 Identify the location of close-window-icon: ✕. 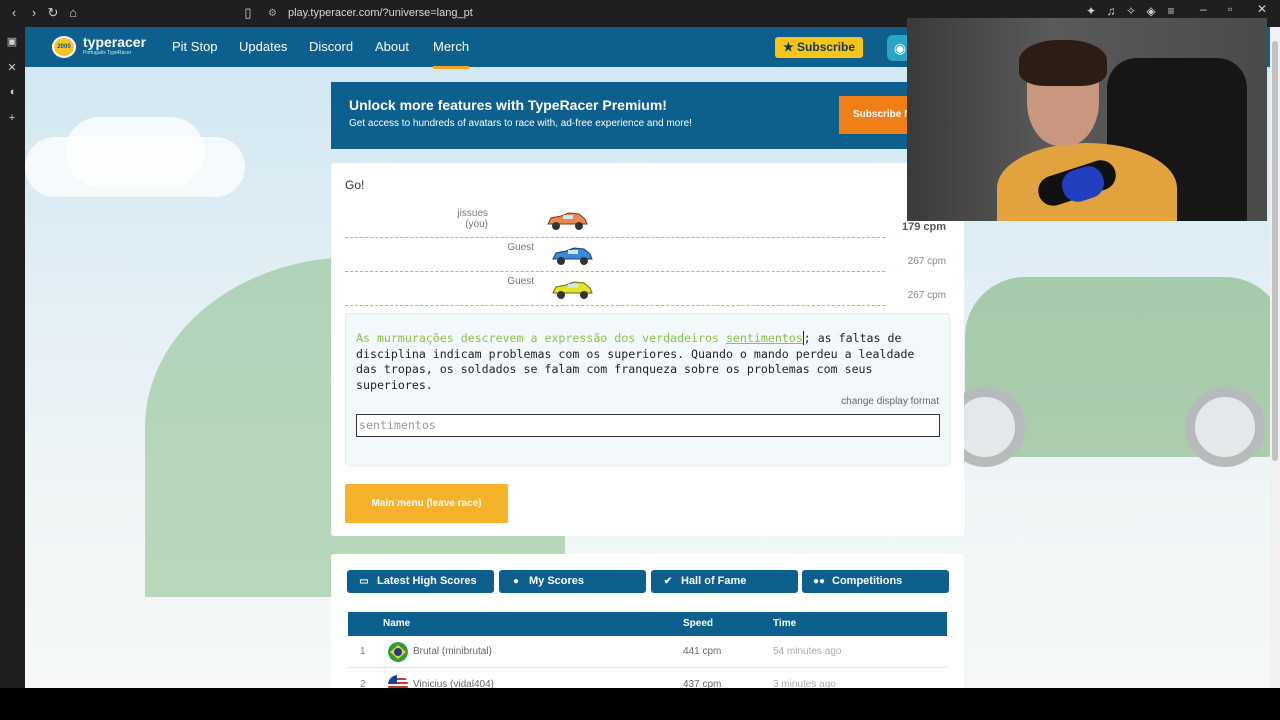
(1262, 9).